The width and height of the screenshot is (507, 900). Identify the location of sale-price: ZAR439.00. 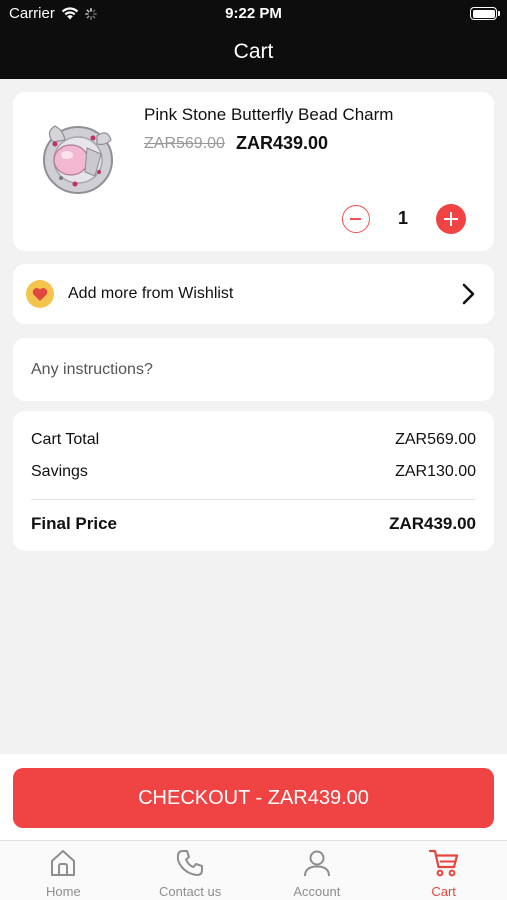
(282, 143).